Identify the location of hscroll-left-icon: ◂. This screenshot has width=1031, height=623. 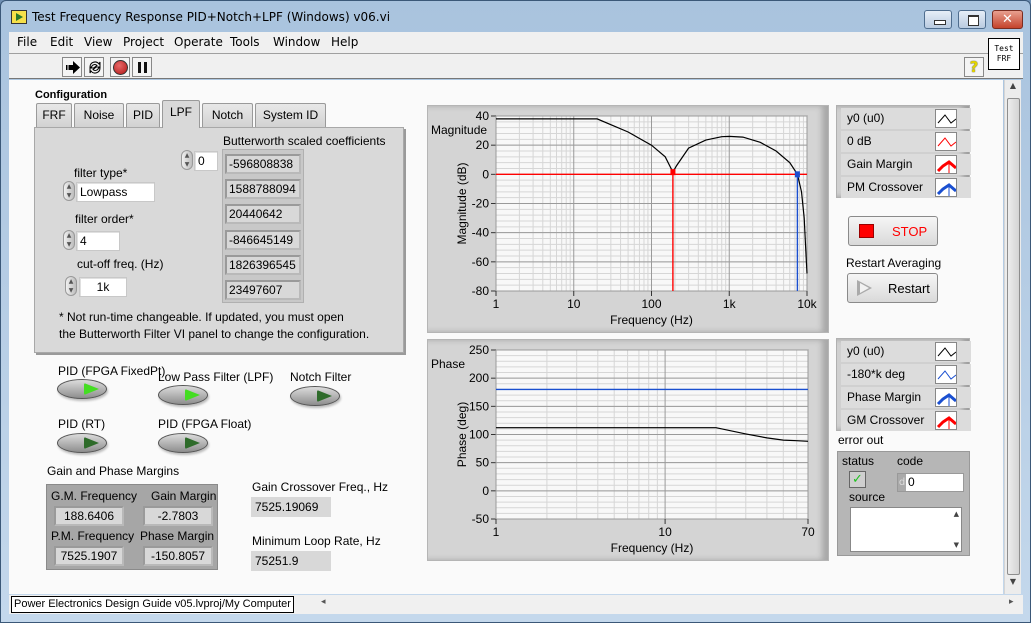
(323, 602).